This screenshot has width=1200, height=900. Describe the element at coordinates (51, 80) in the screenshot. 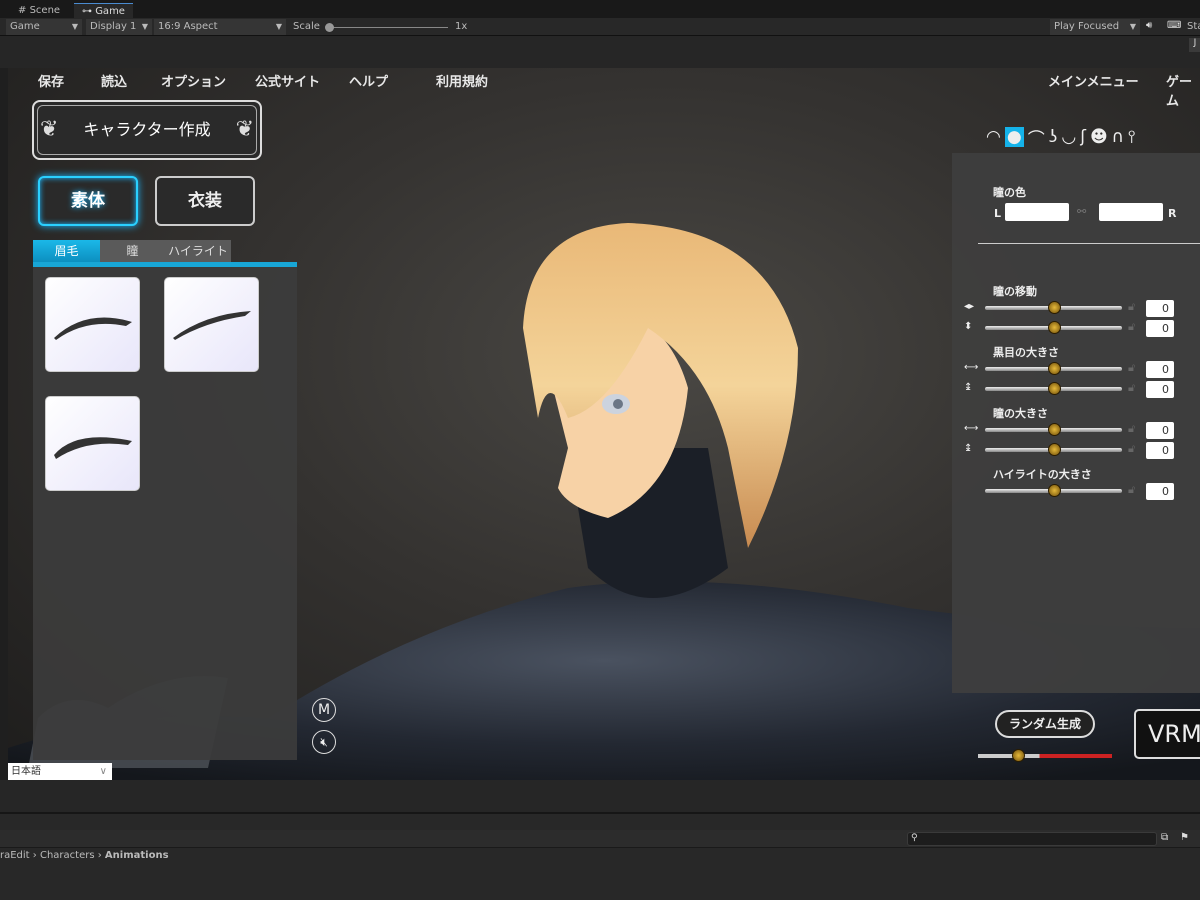

I see `menu-save: 保存` at that location.